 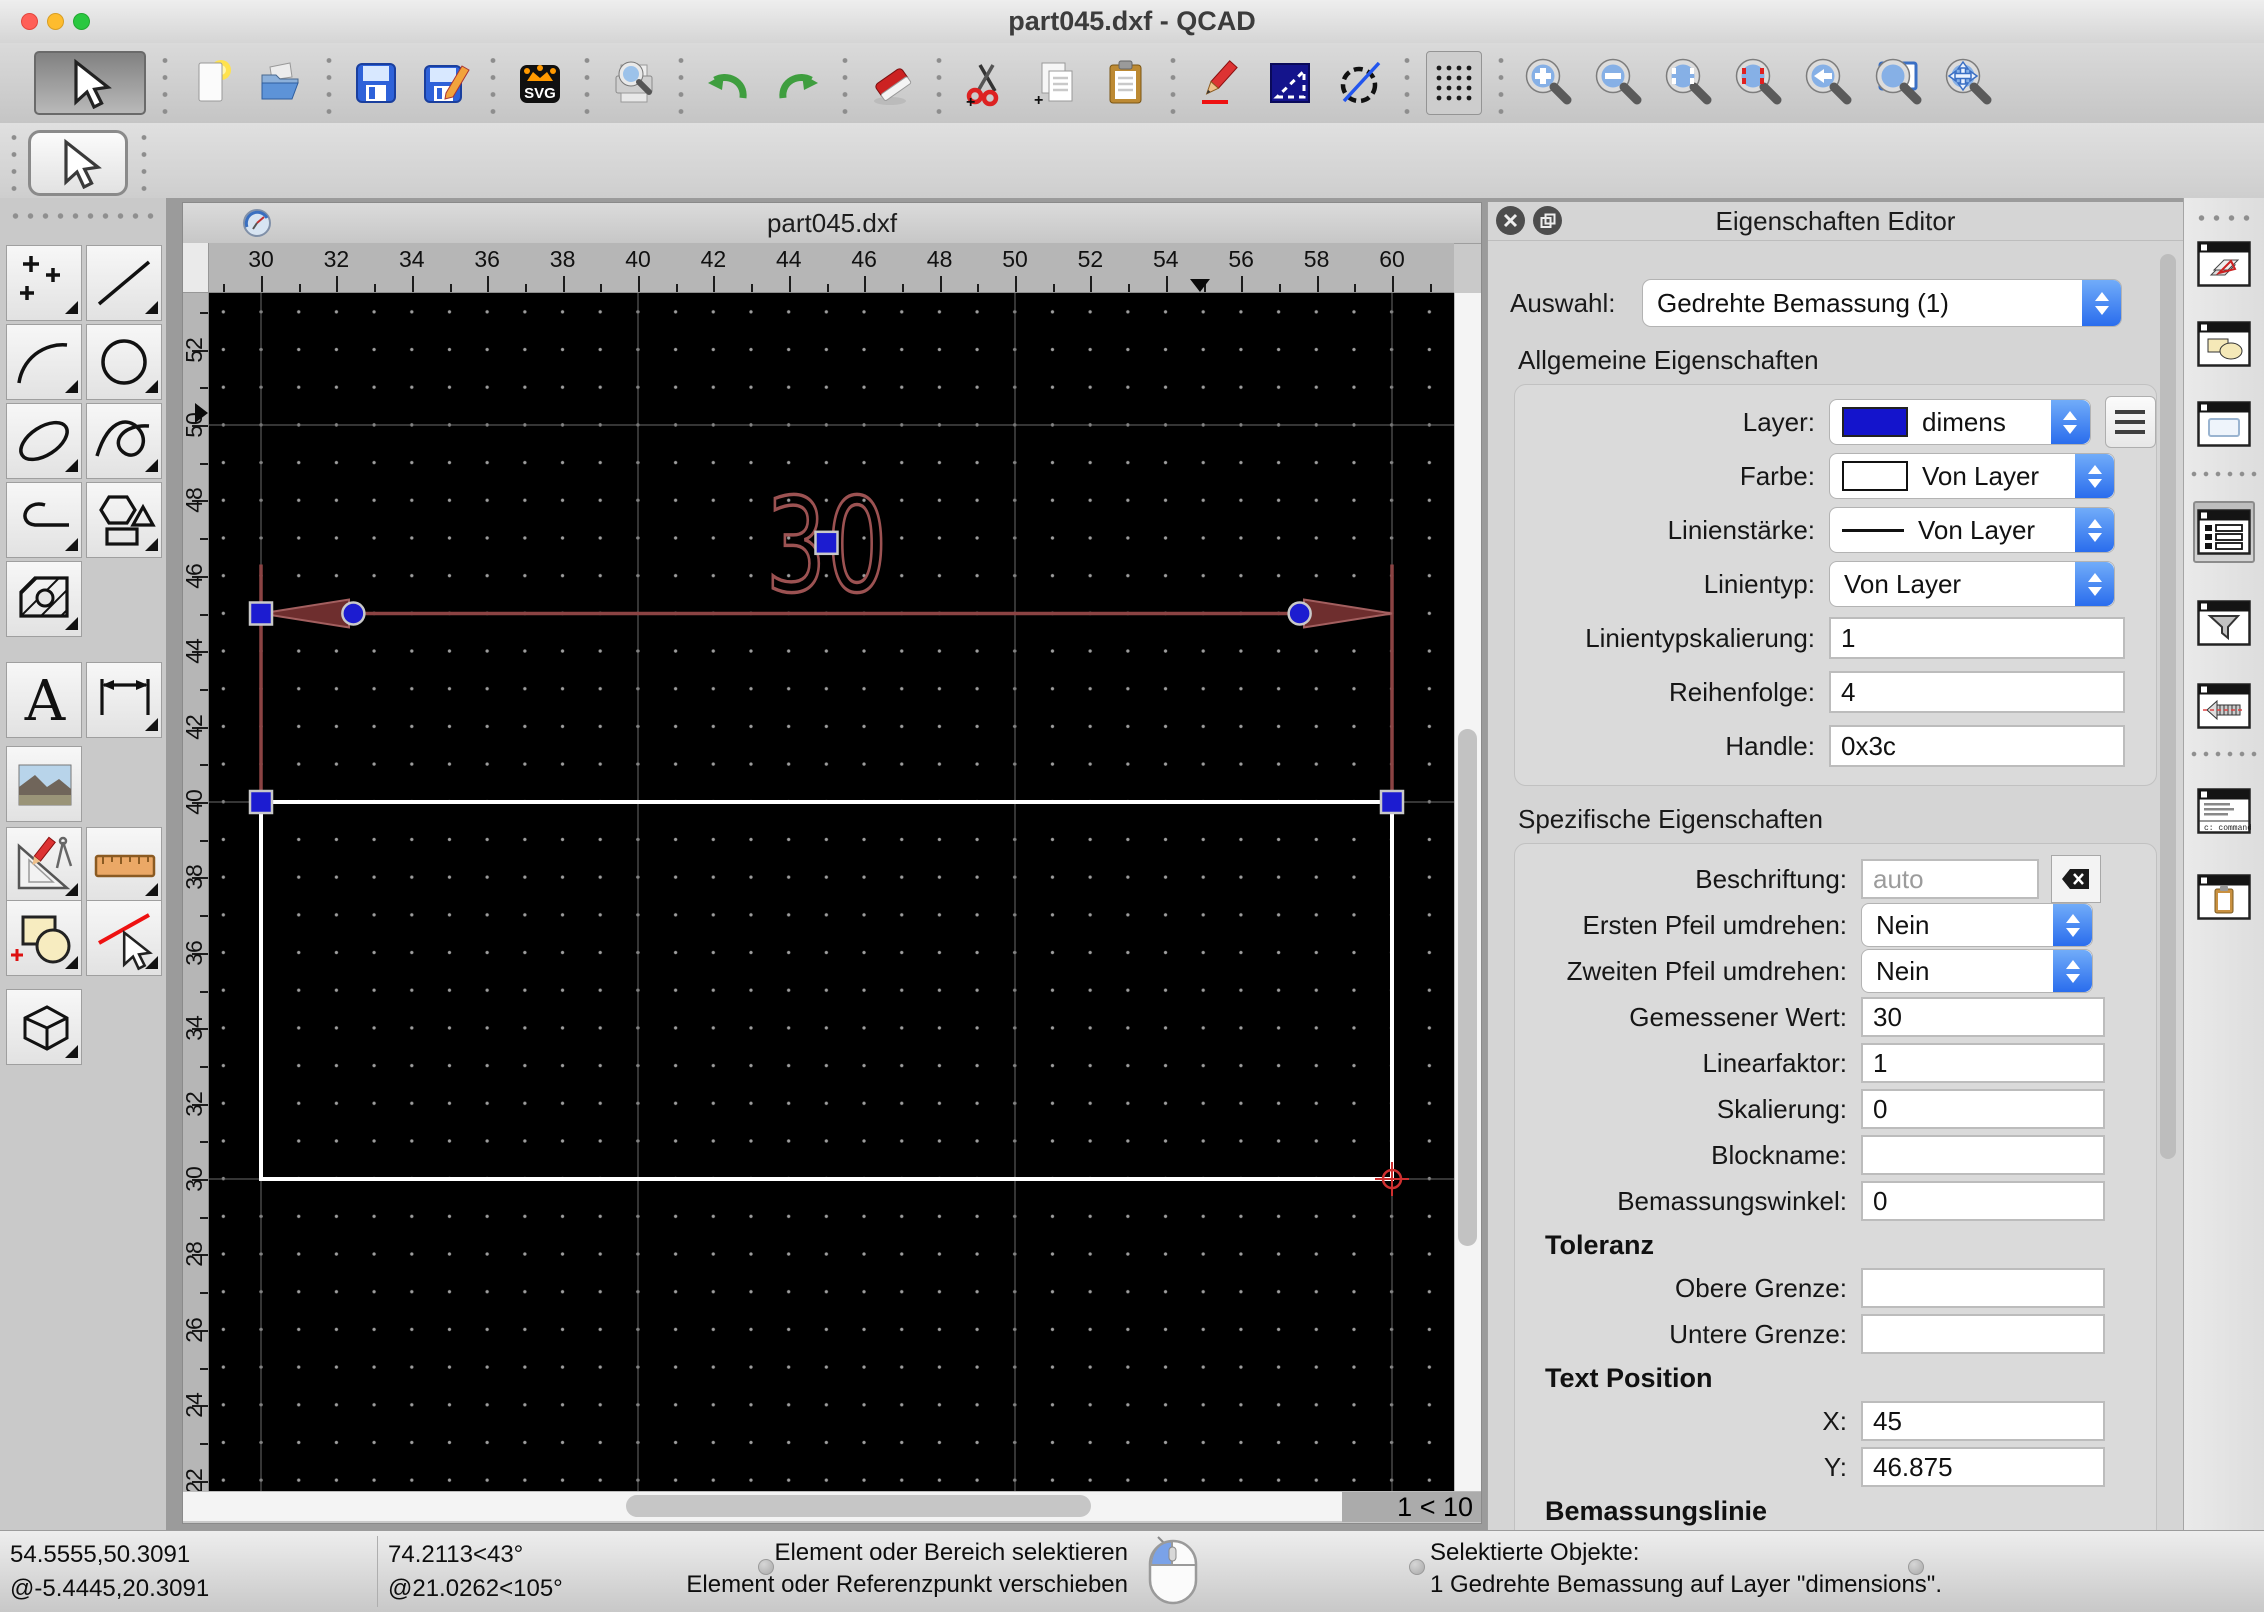 I want to click on panel-detach-icon, so click(x=1547, y=220).